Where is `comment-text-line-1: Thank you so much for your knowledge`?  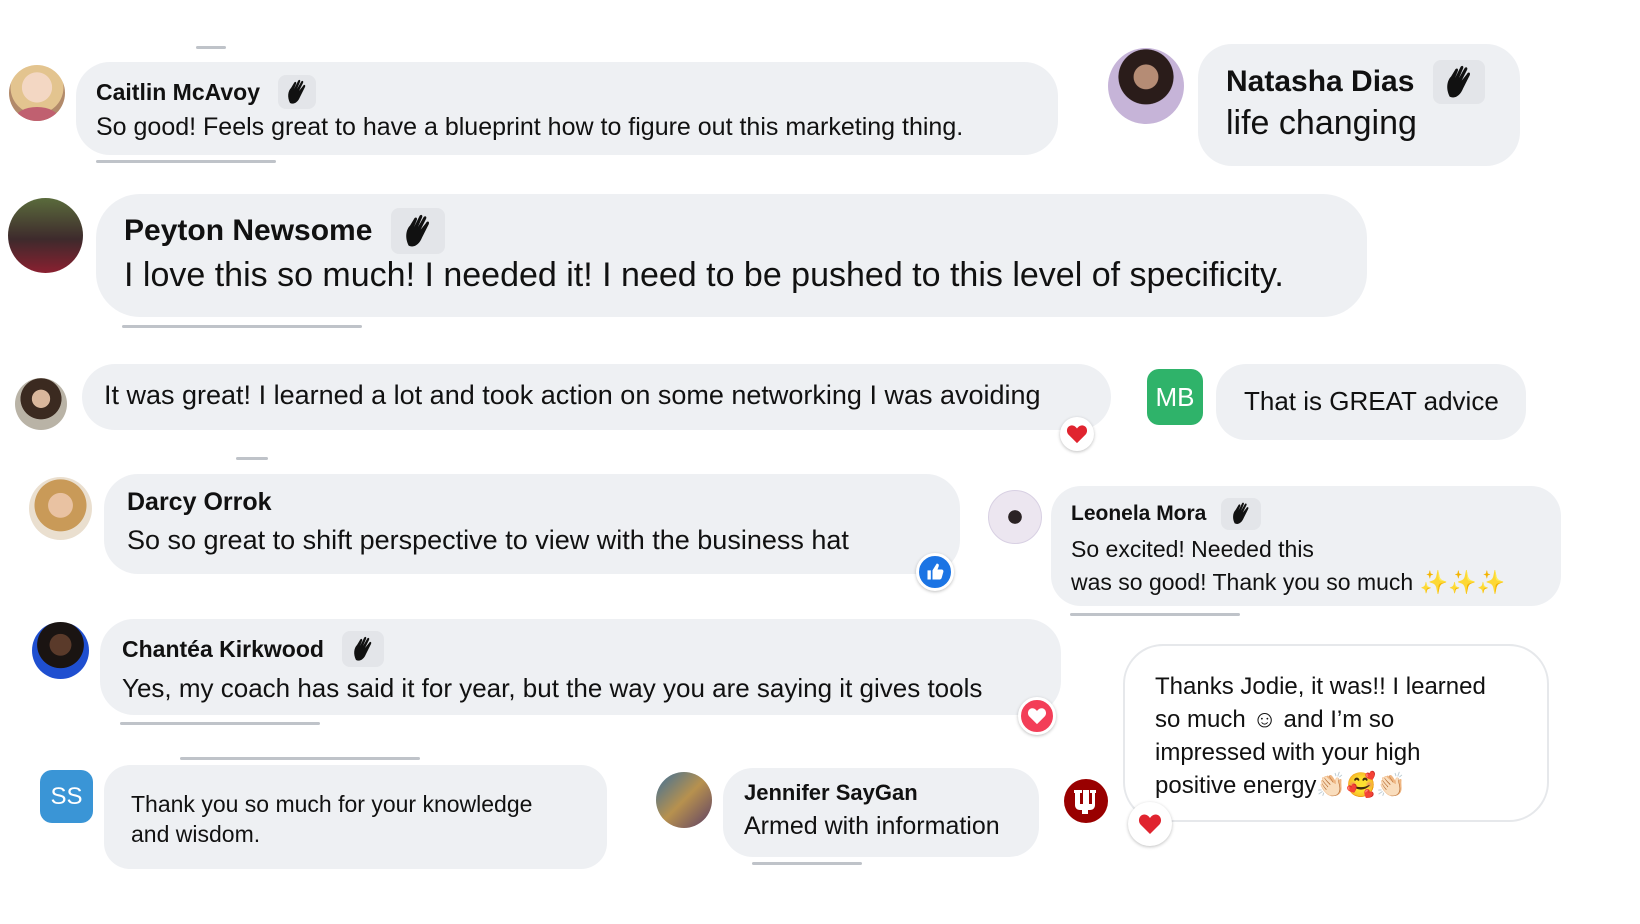 comment-text-line-1: Thank you so much for your knowledge is located at coordinates (332, 804).